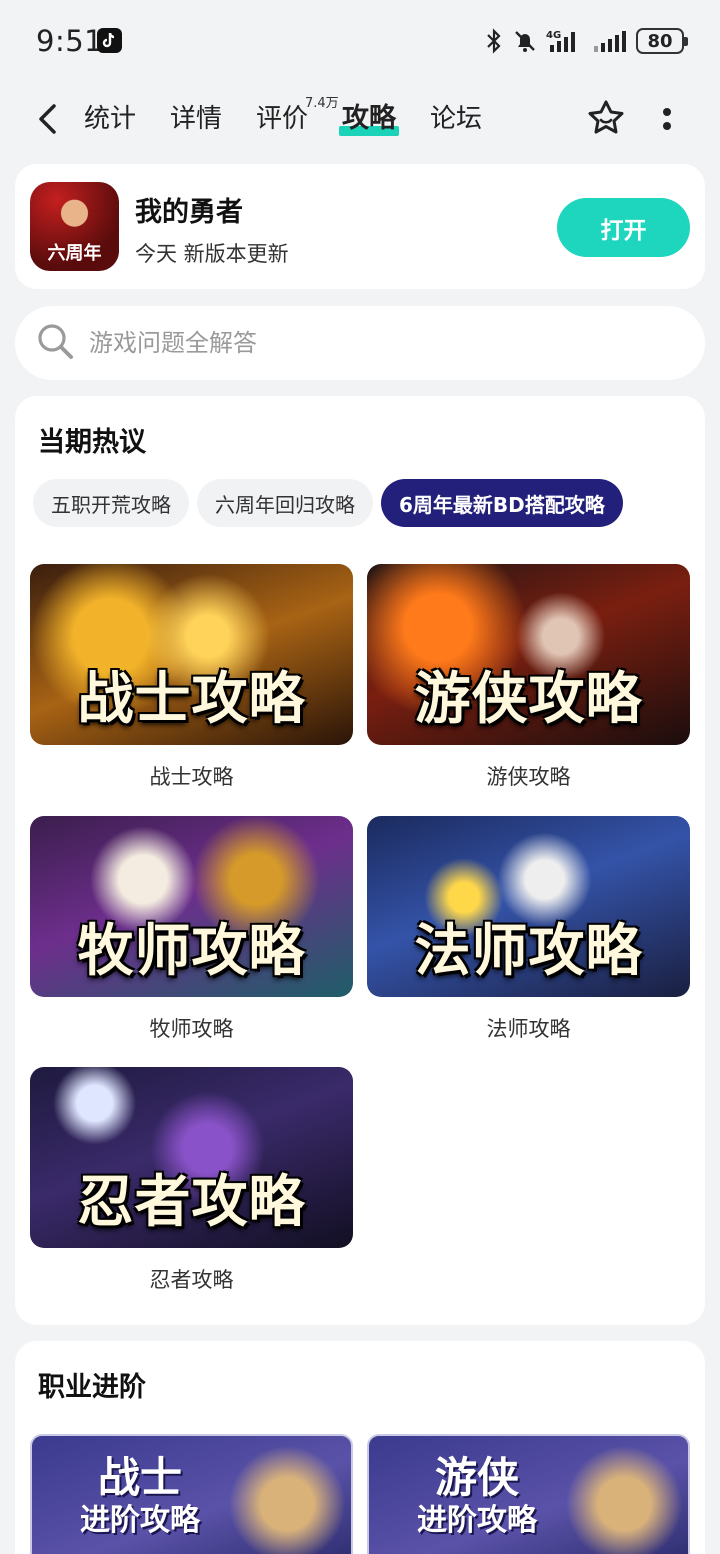 Image resolution: width=720 pixels, height=1554 pixels. What do you see at coordinates (110, 119) in the screenshot?
I see `tab-stats: 统计` at bounding box center [110, 119].